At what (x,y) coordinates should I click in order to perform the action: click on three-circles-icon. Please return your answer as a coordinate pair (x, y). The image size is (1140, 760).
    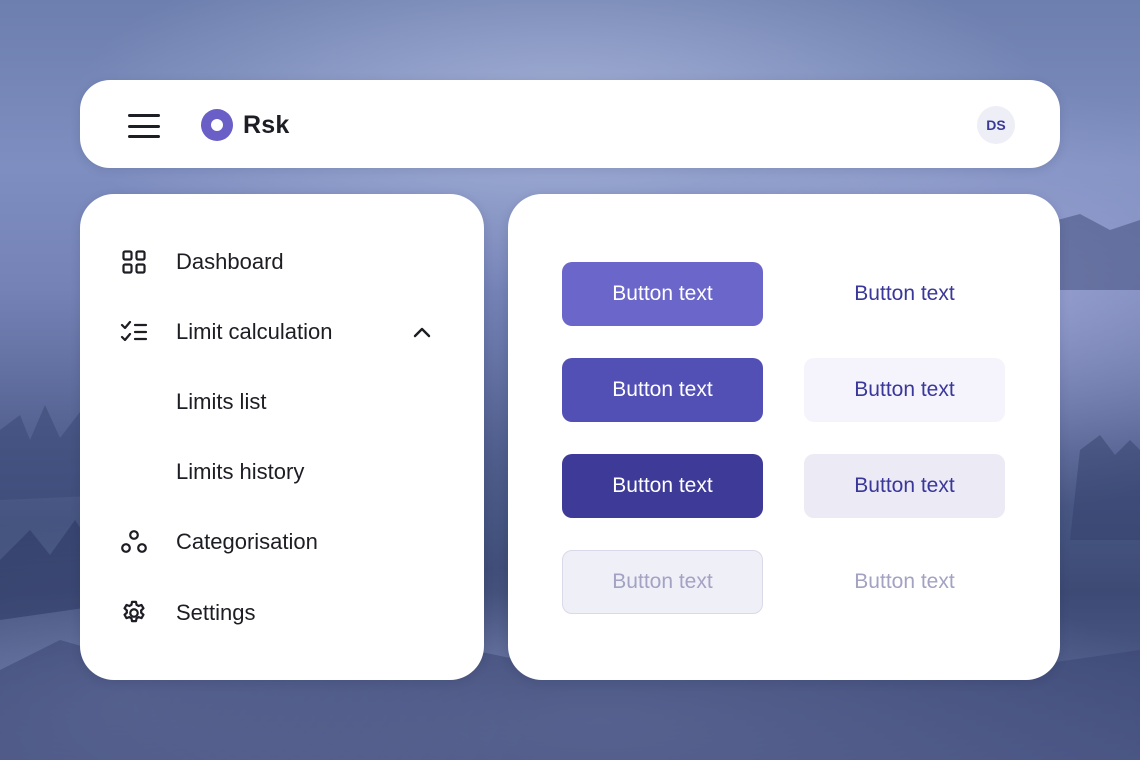
    Looking at the image, I should click on (134, 542).